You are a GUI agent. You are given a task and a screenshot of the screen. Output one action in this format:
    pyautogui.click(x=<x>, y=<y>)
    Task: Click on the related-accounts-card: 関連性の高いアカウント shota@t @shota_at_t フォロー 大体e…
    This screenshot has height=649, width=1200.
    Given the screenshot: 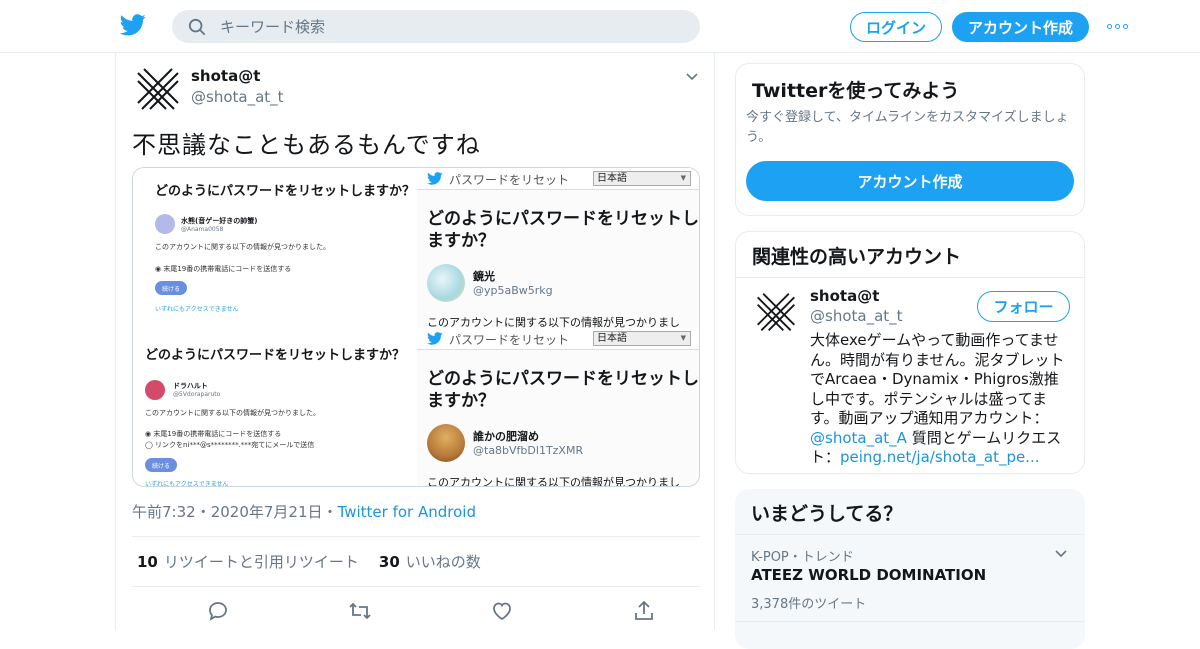 What is the action you would take?
    pyautogui.click(x=910, y=352)
    